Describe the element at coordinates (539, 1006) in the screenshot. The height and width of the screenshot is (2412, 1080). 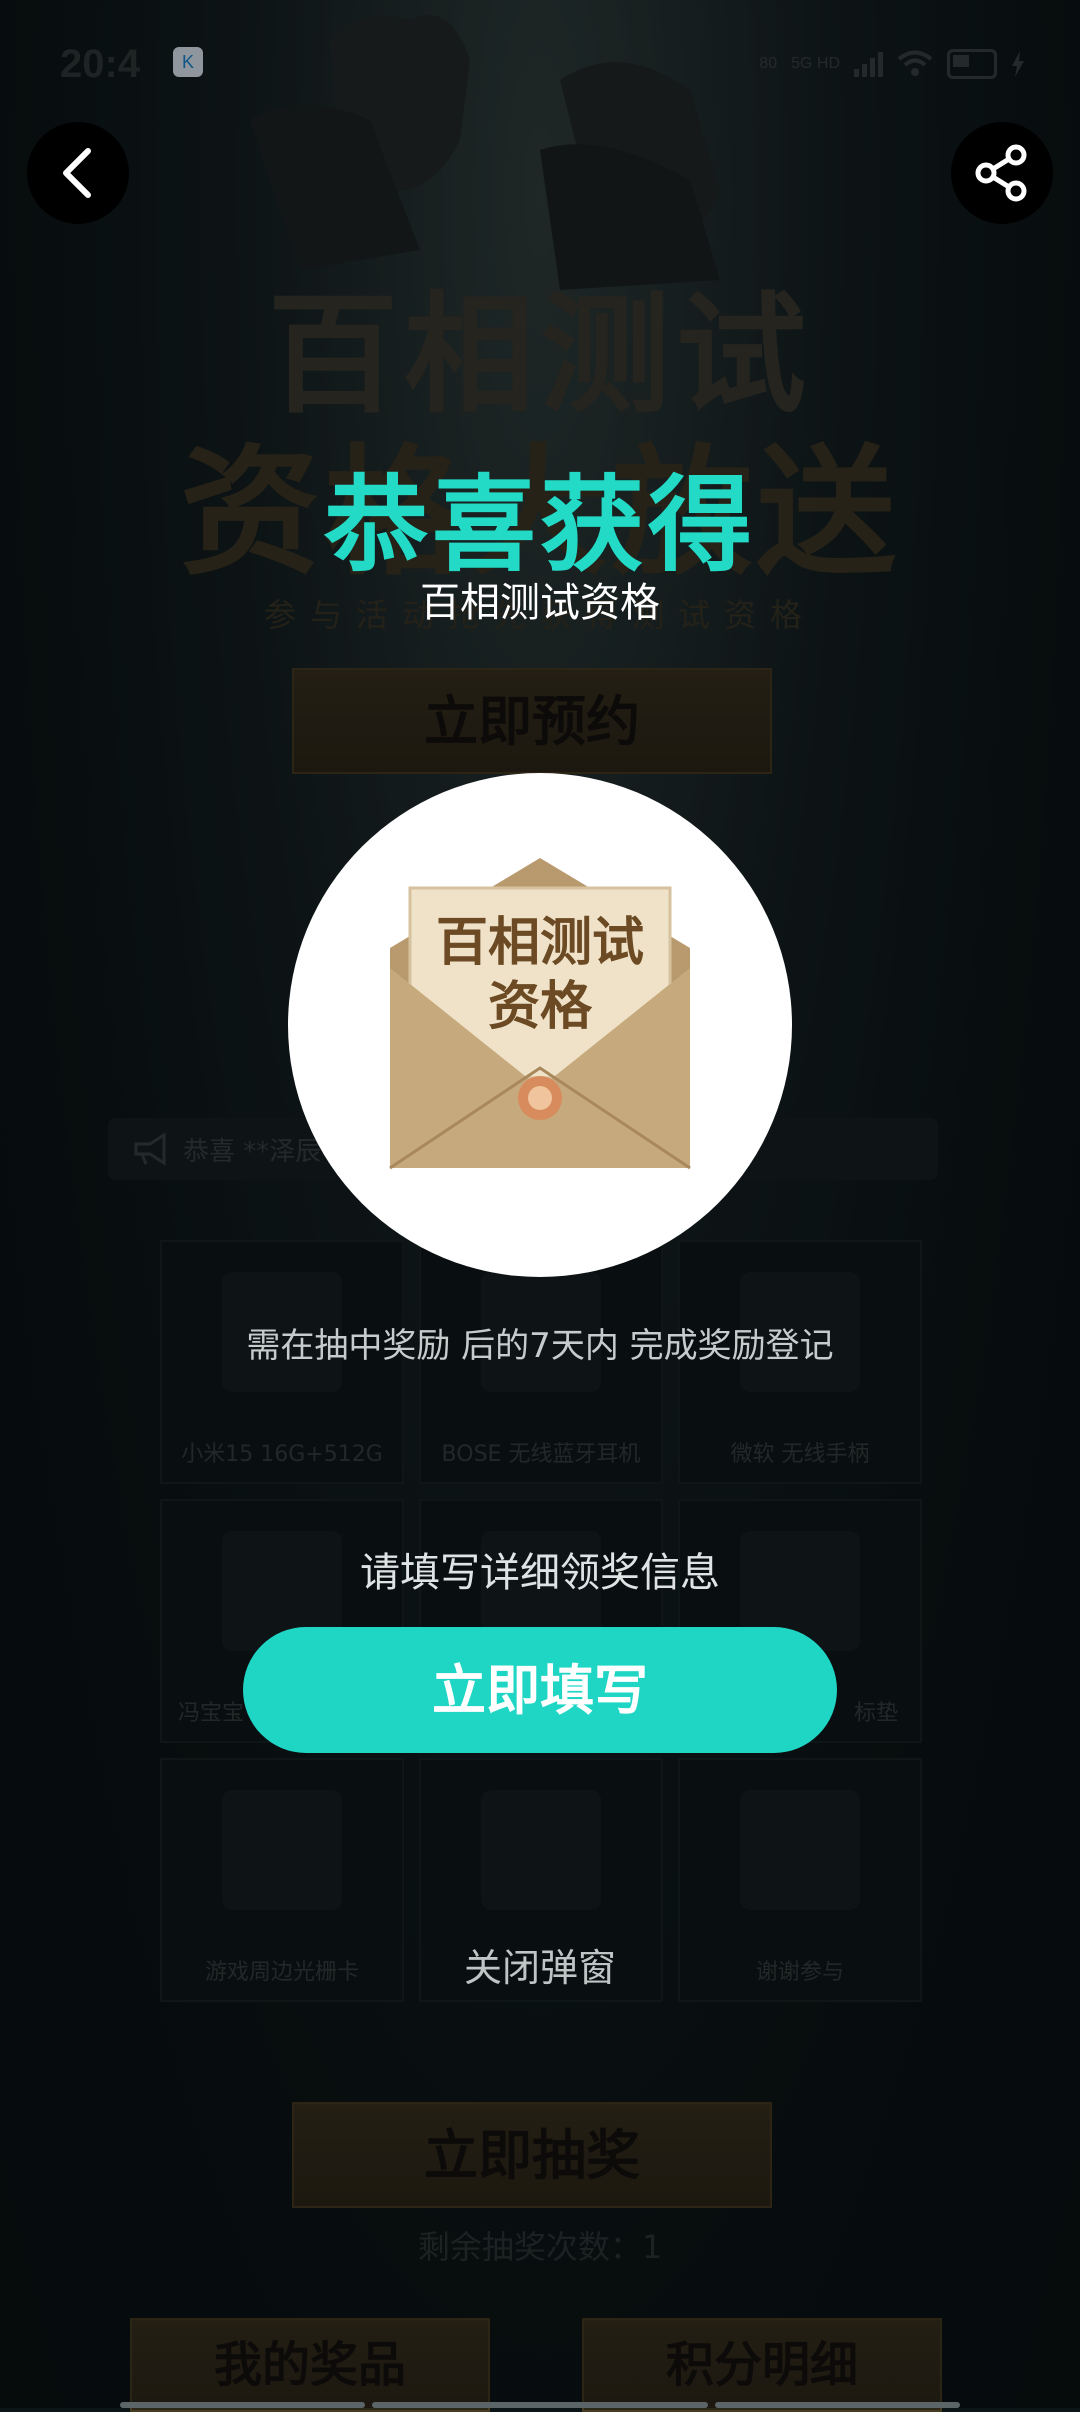
I see `envelope-text-line2: 资格` at that location.